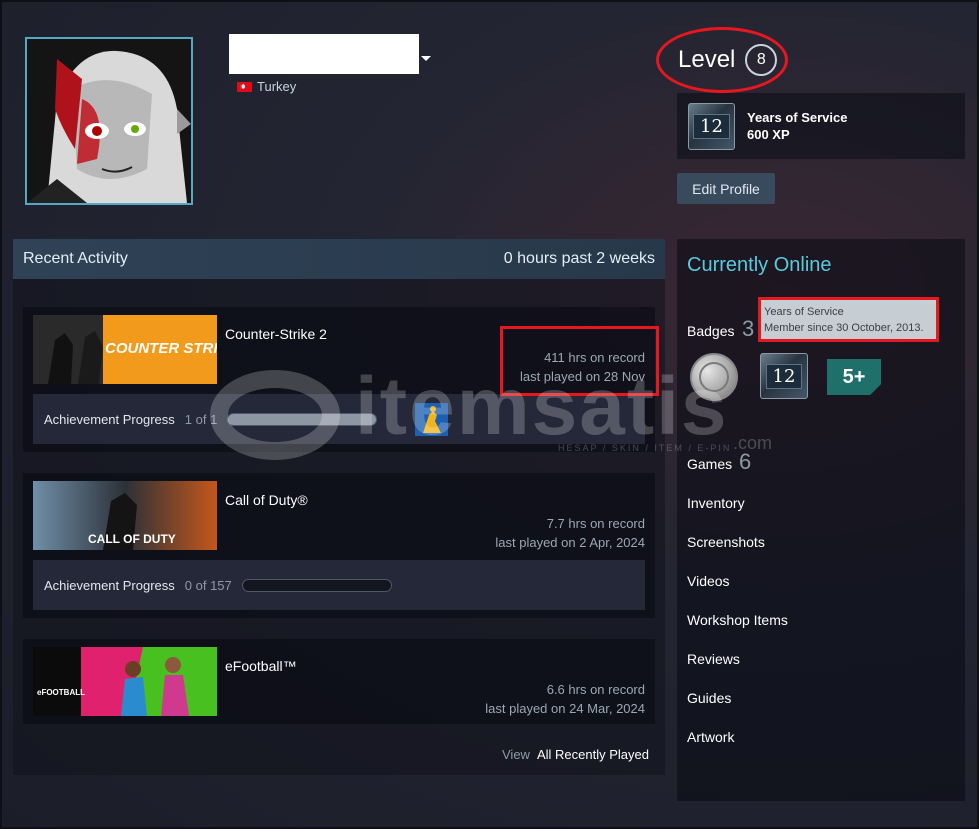  I want to click on game-name: eFootball™, so click(261, 666).